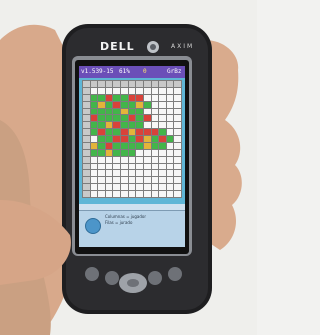 The height and width of the screenshot is (335, 320). Describe the element at coordinates (93, 226) in the screenshot. I see `app-icon` at that location.